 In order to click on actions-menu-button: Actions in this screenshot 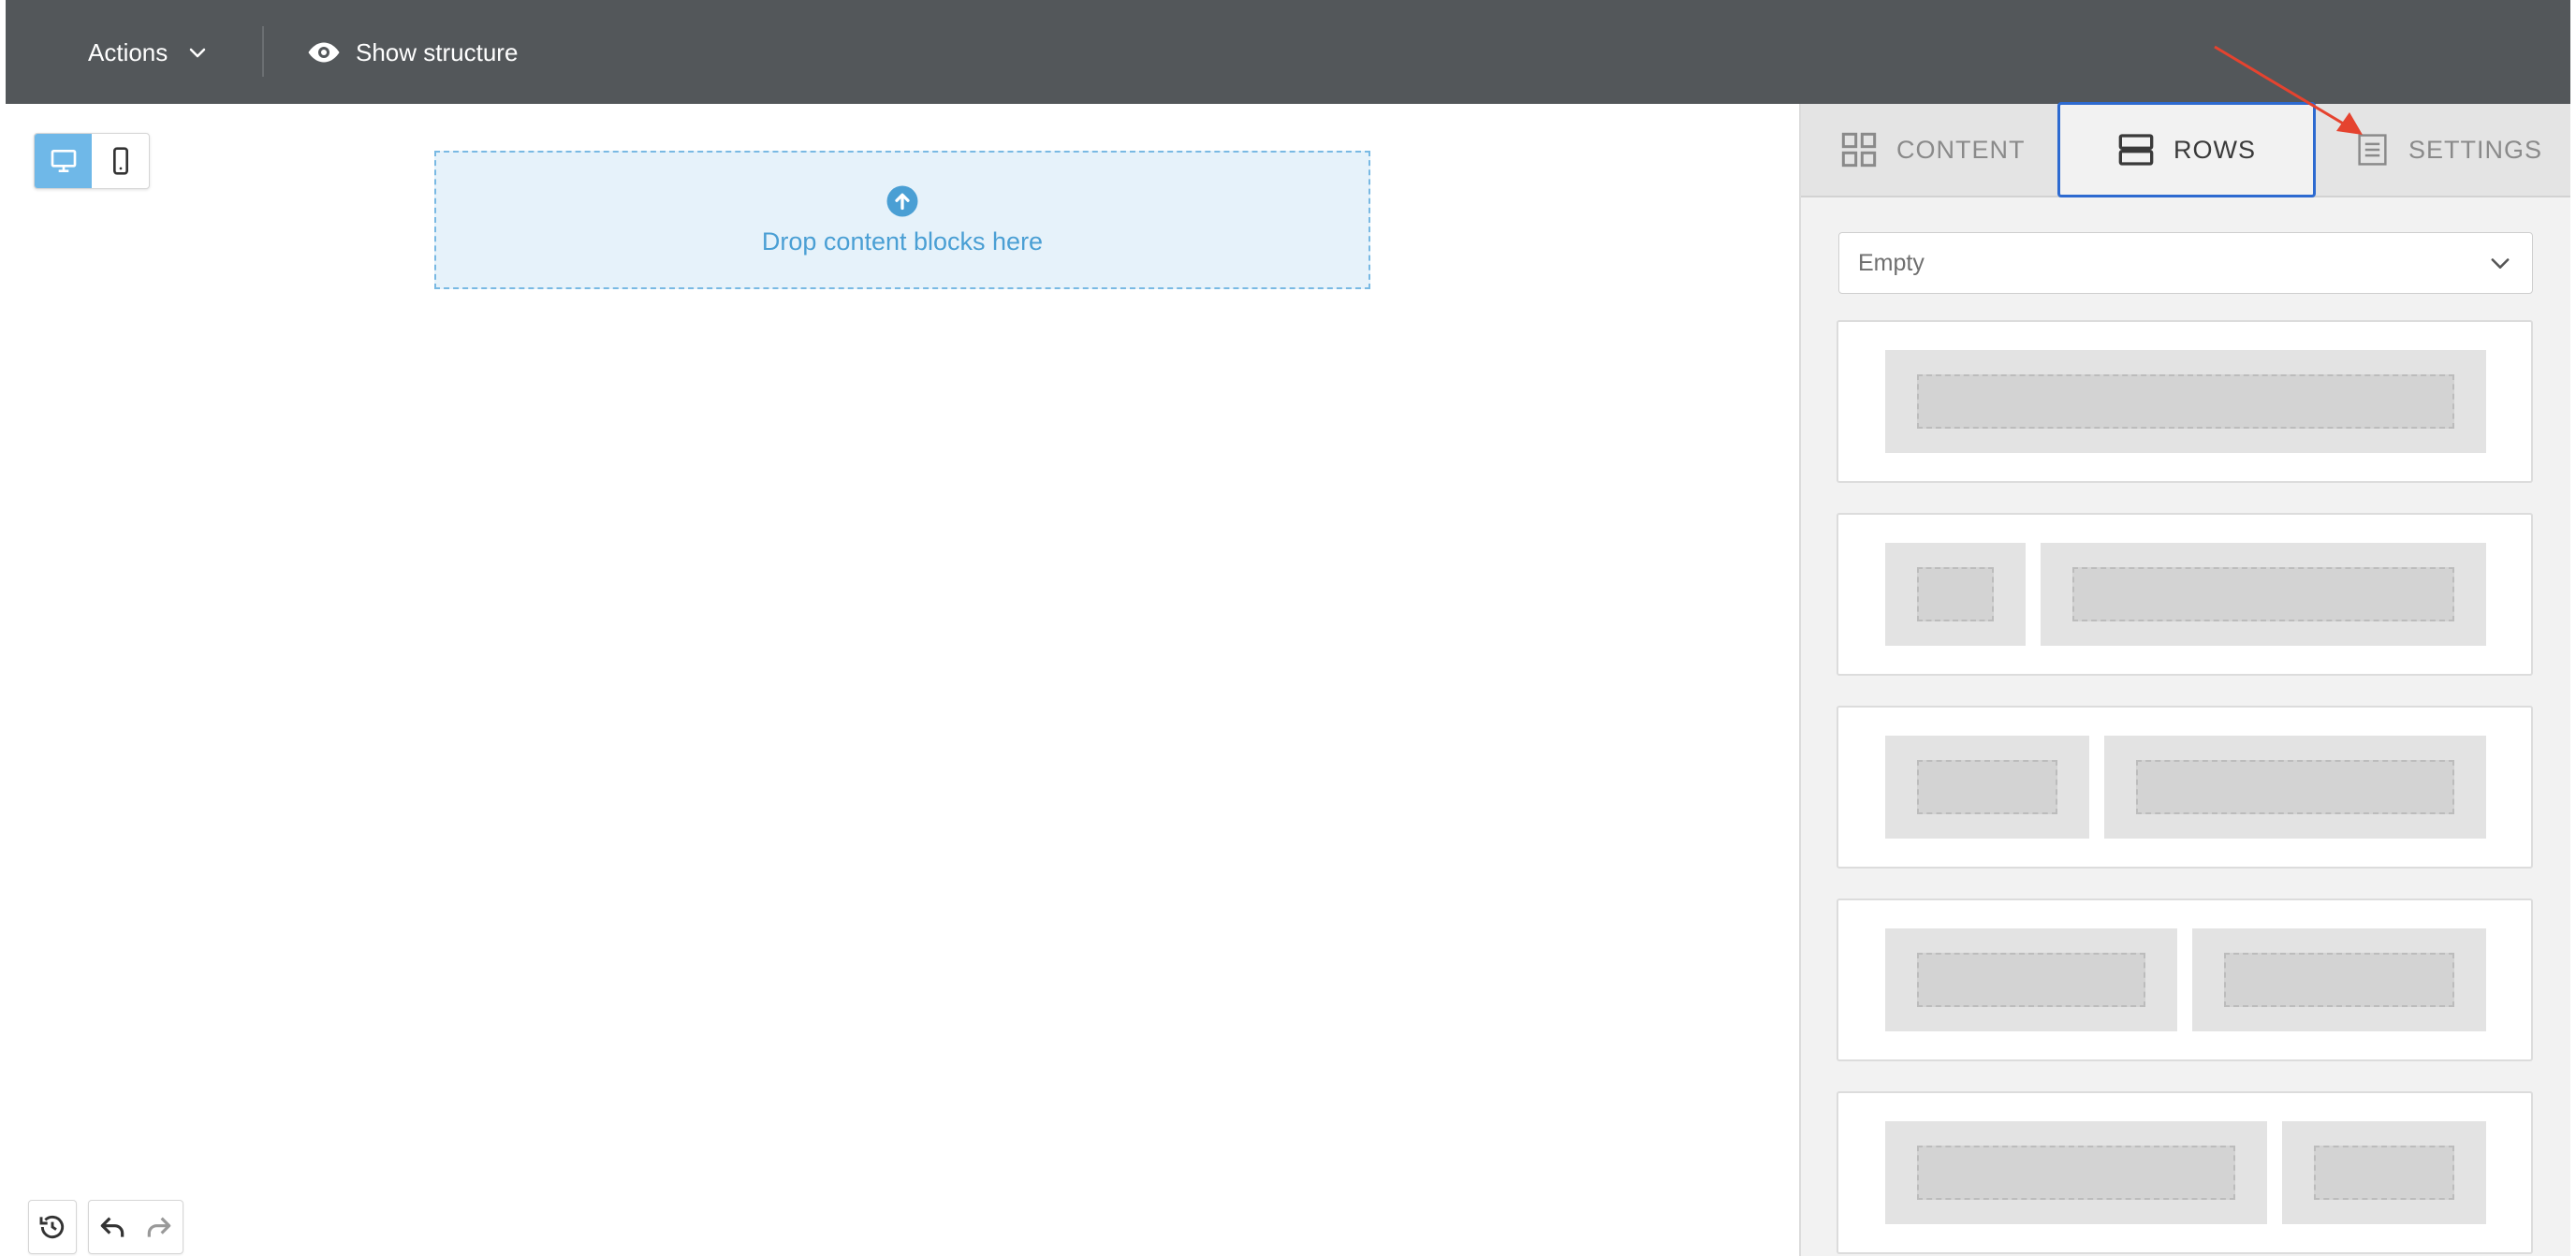, I will do `click(148, 52)`.